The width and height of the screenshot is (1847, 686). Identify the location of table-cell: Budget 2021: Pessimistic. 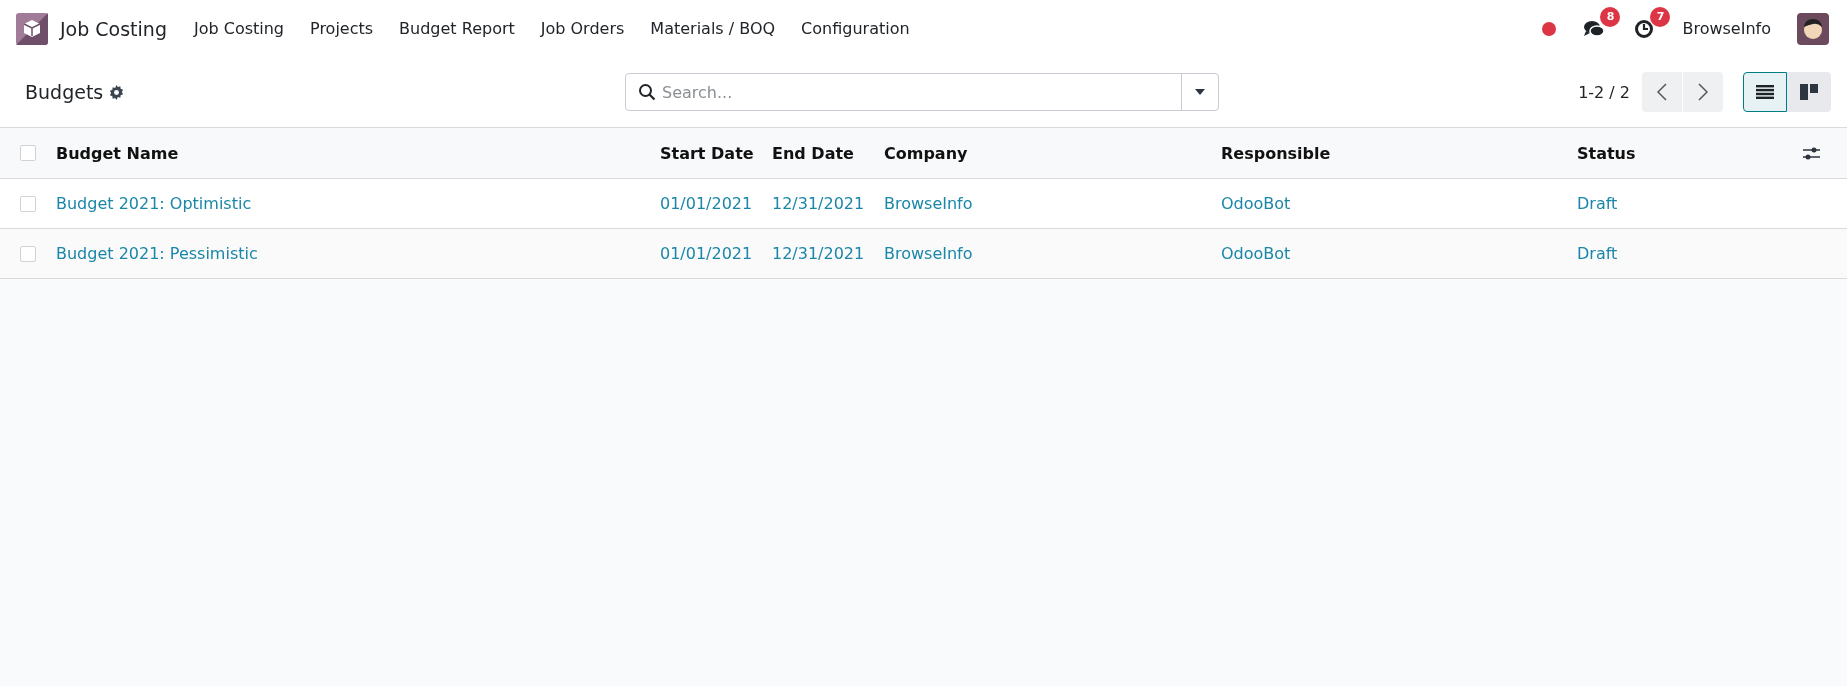
(358, 253).